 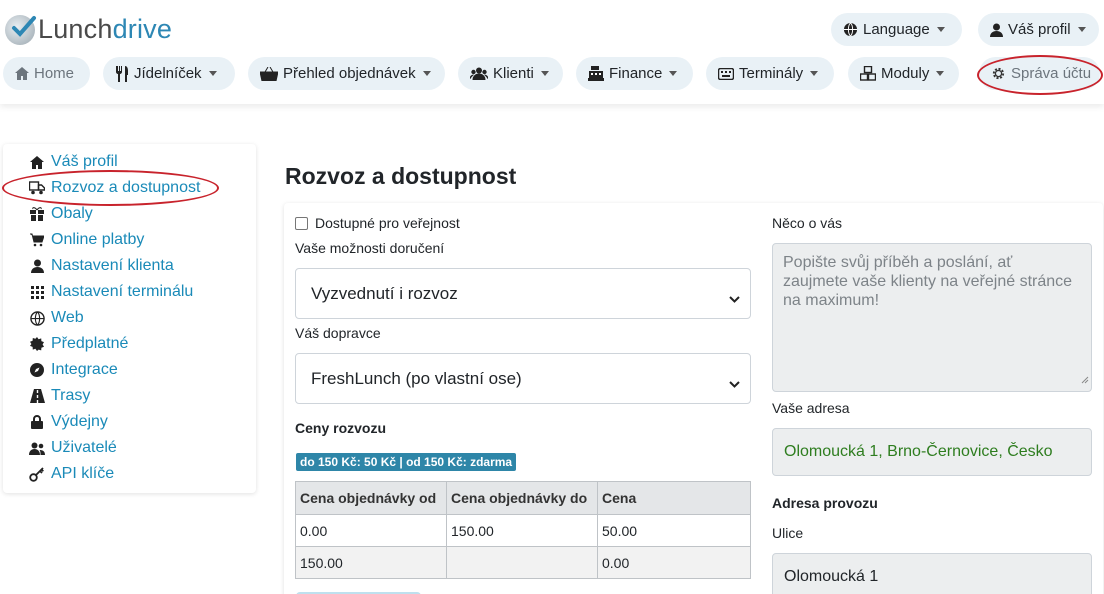 I want to click on nav-modules-label: Moduly, so click(x=905, y=73).